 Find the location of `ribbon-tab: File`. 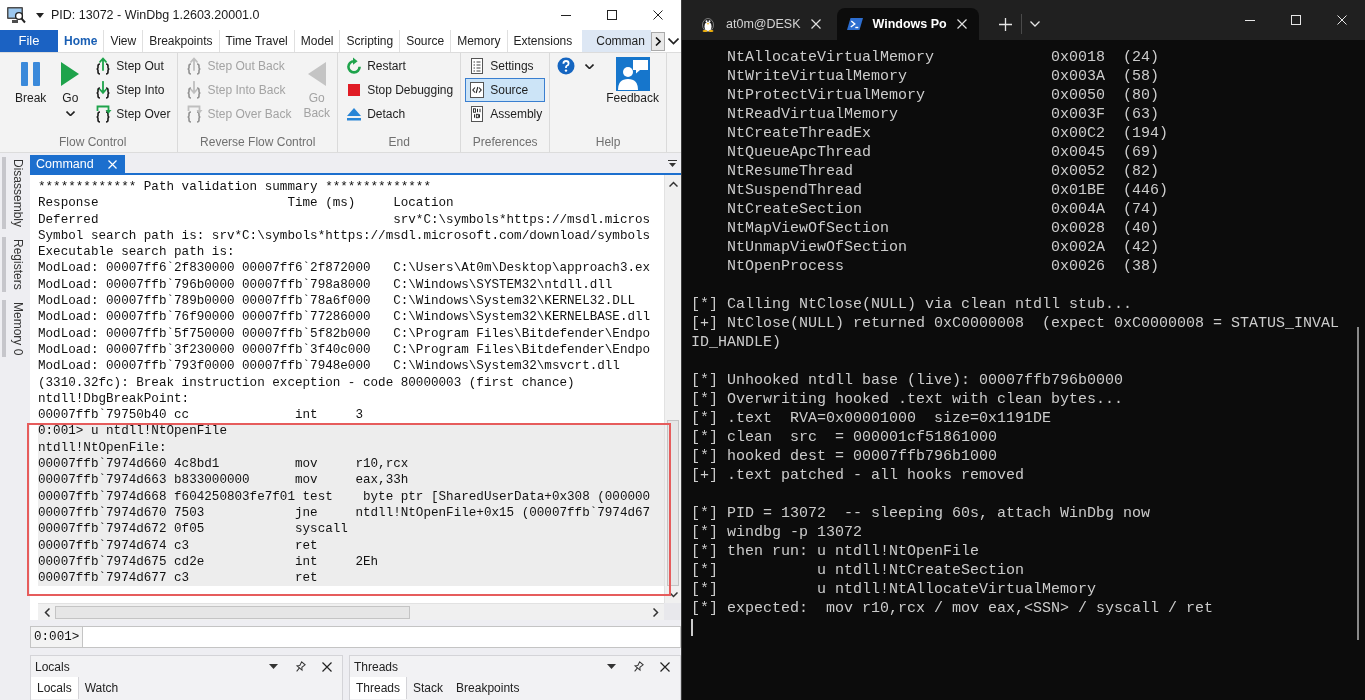

ribbon-tab: File is located at coordinates (29, 41).